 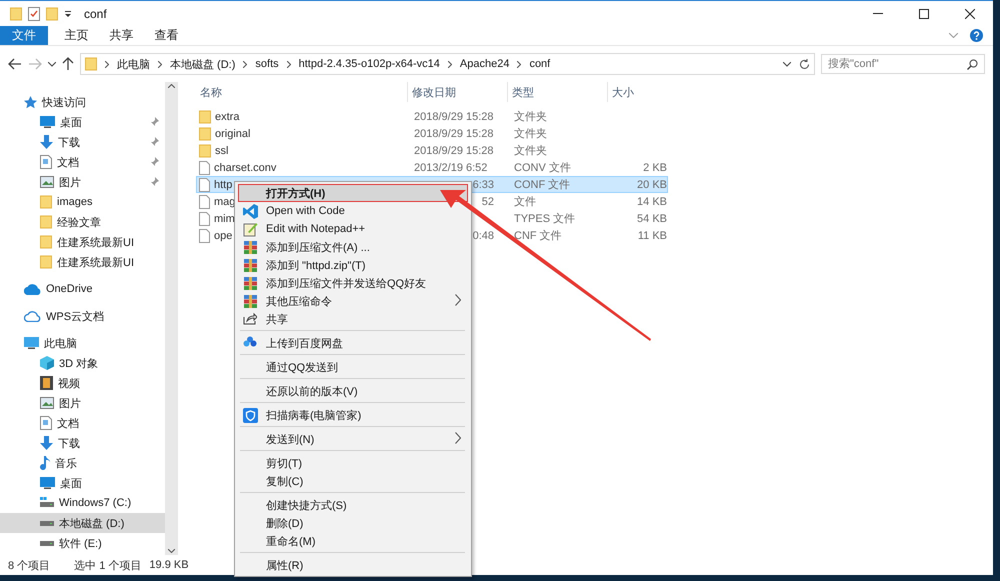 I want to click on file-type: CONV 文件, so click(x=542, y=167).